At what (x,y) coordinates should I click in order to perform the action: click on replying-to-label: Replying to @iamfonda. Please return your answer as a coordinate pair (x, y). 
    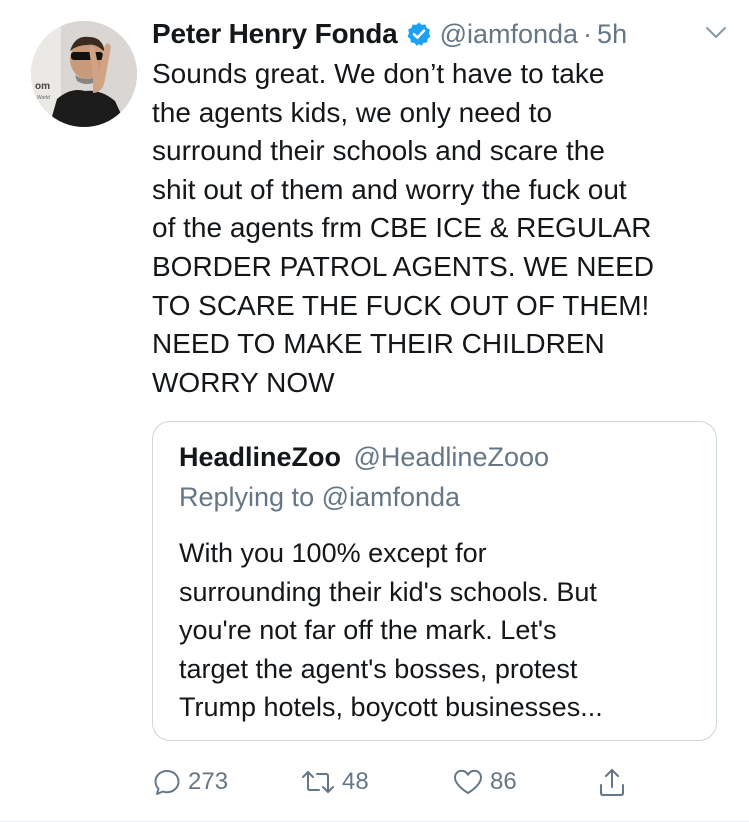
    Looking at the image, I should click on (320, 497).